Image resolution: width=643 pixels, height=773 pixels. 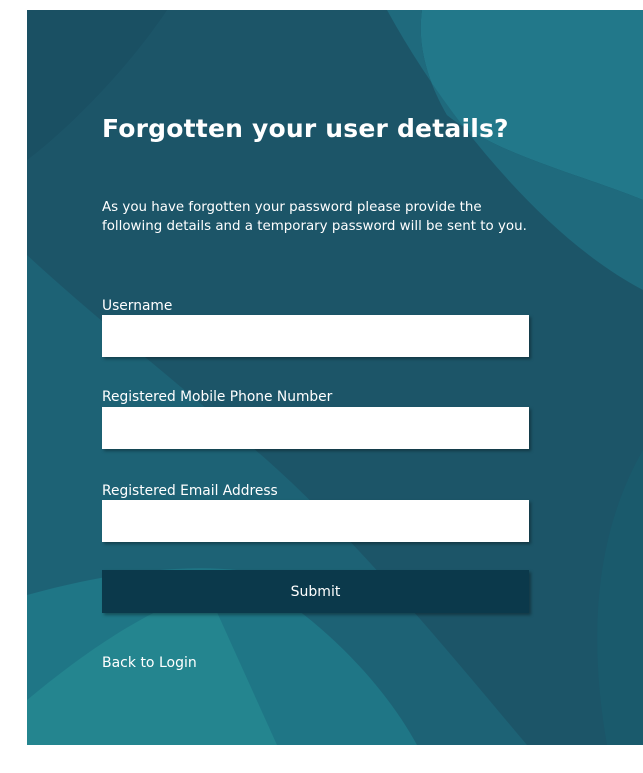 I want to click on email-label: Registered Email Address, so click(x=190, y=491).